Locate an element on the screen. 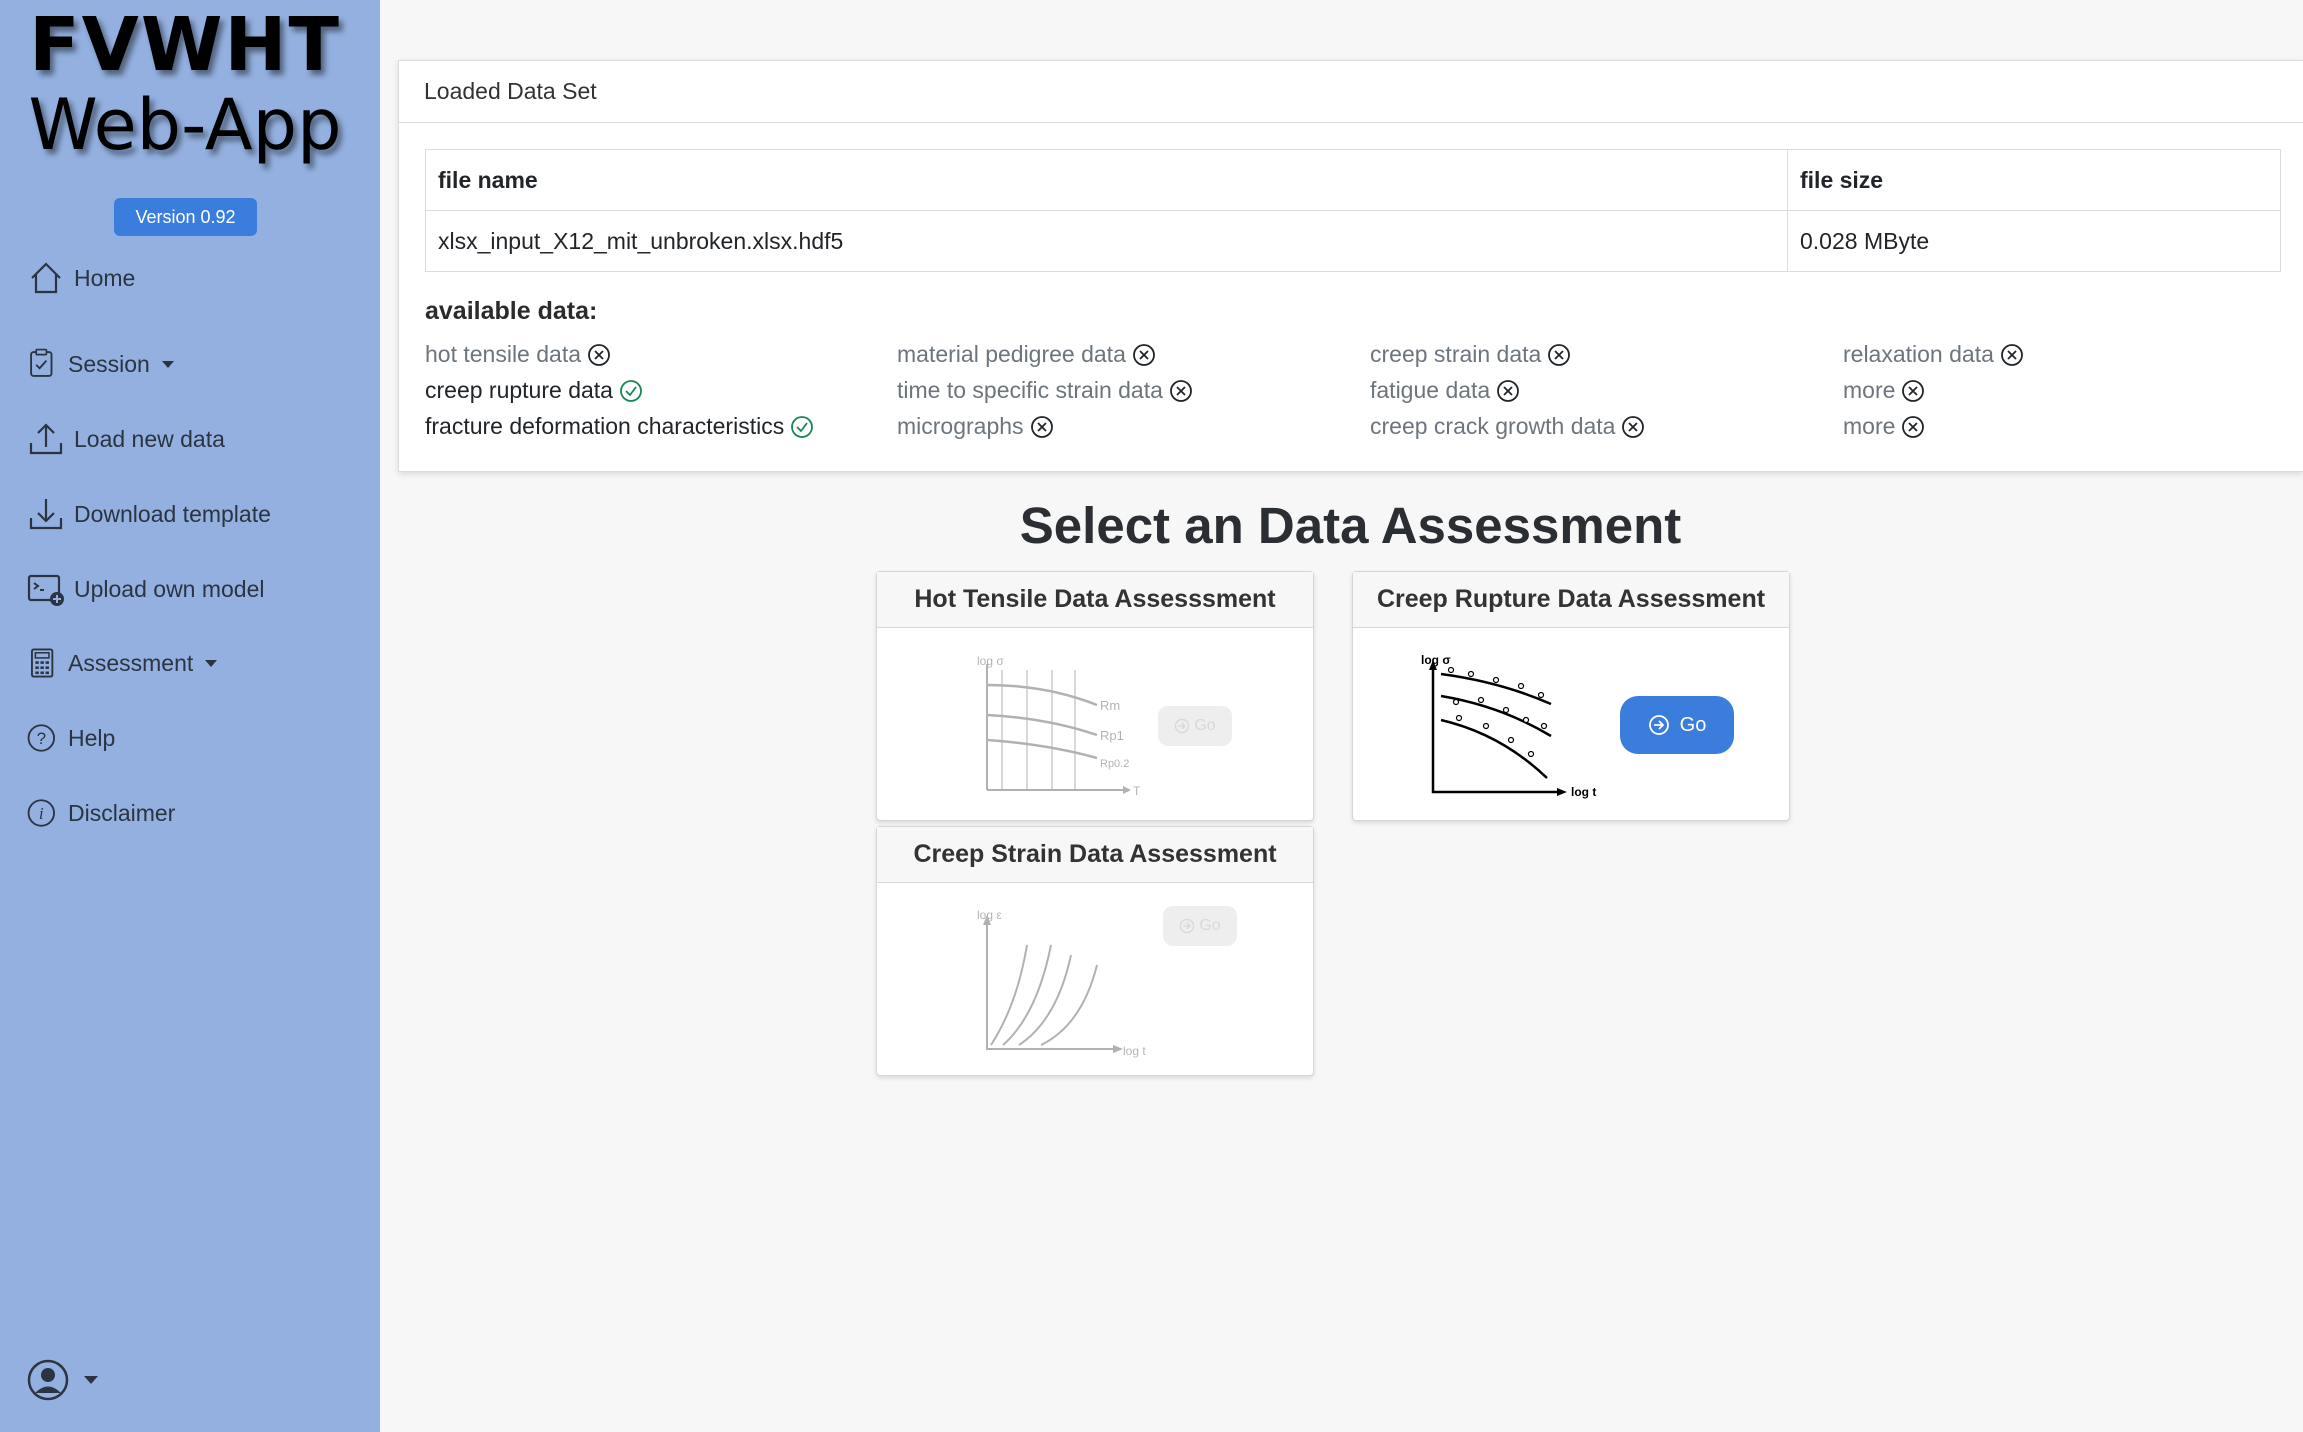  table-header-row: file name file size is located at coordinates (1353, 180).